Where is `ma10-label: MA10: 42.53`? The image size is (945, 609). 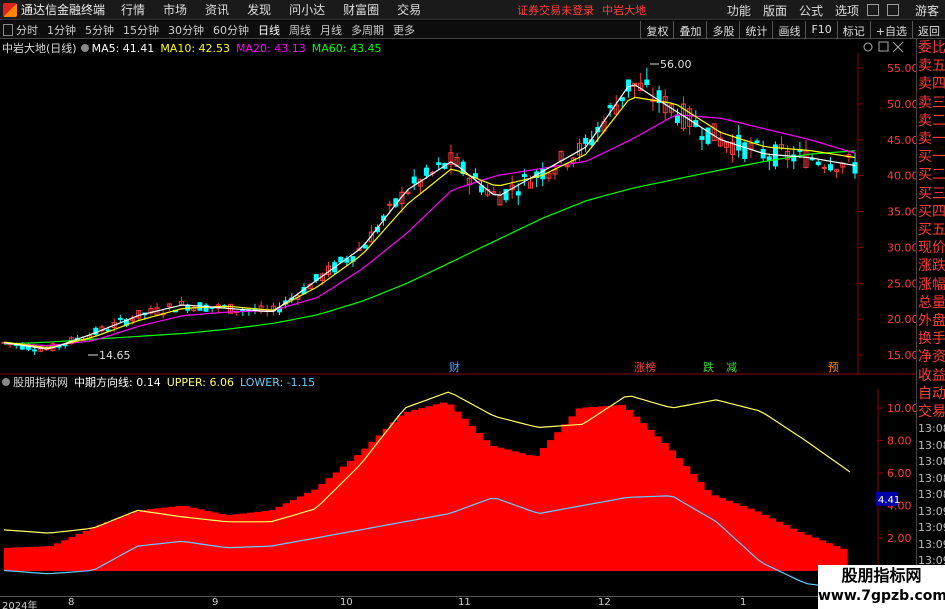 ma10-label: MA10: 42.53 is located at coordinates (195, 48).